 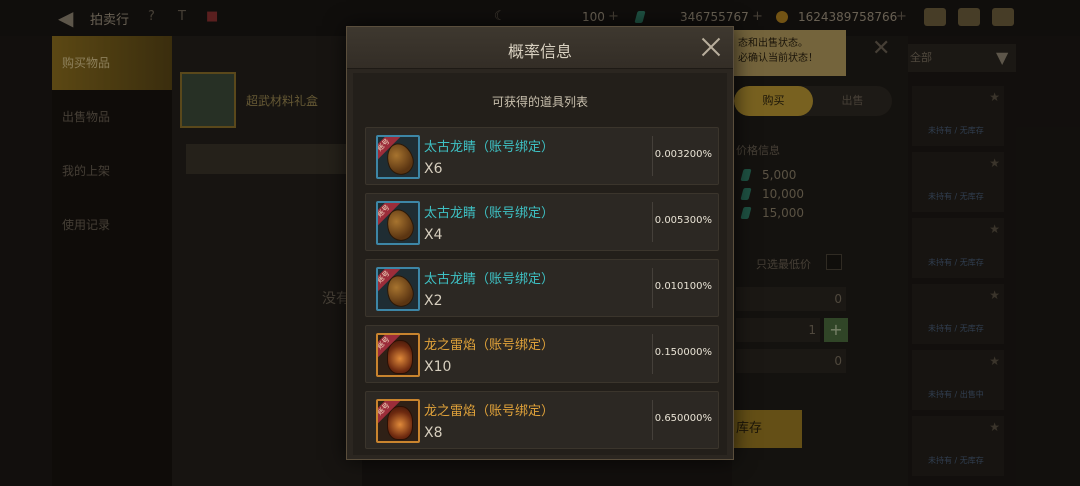 I want to click on list-item: 账号 太古龙睛（账号绑定） X4 0.005300%, so click(x=542, y=222).